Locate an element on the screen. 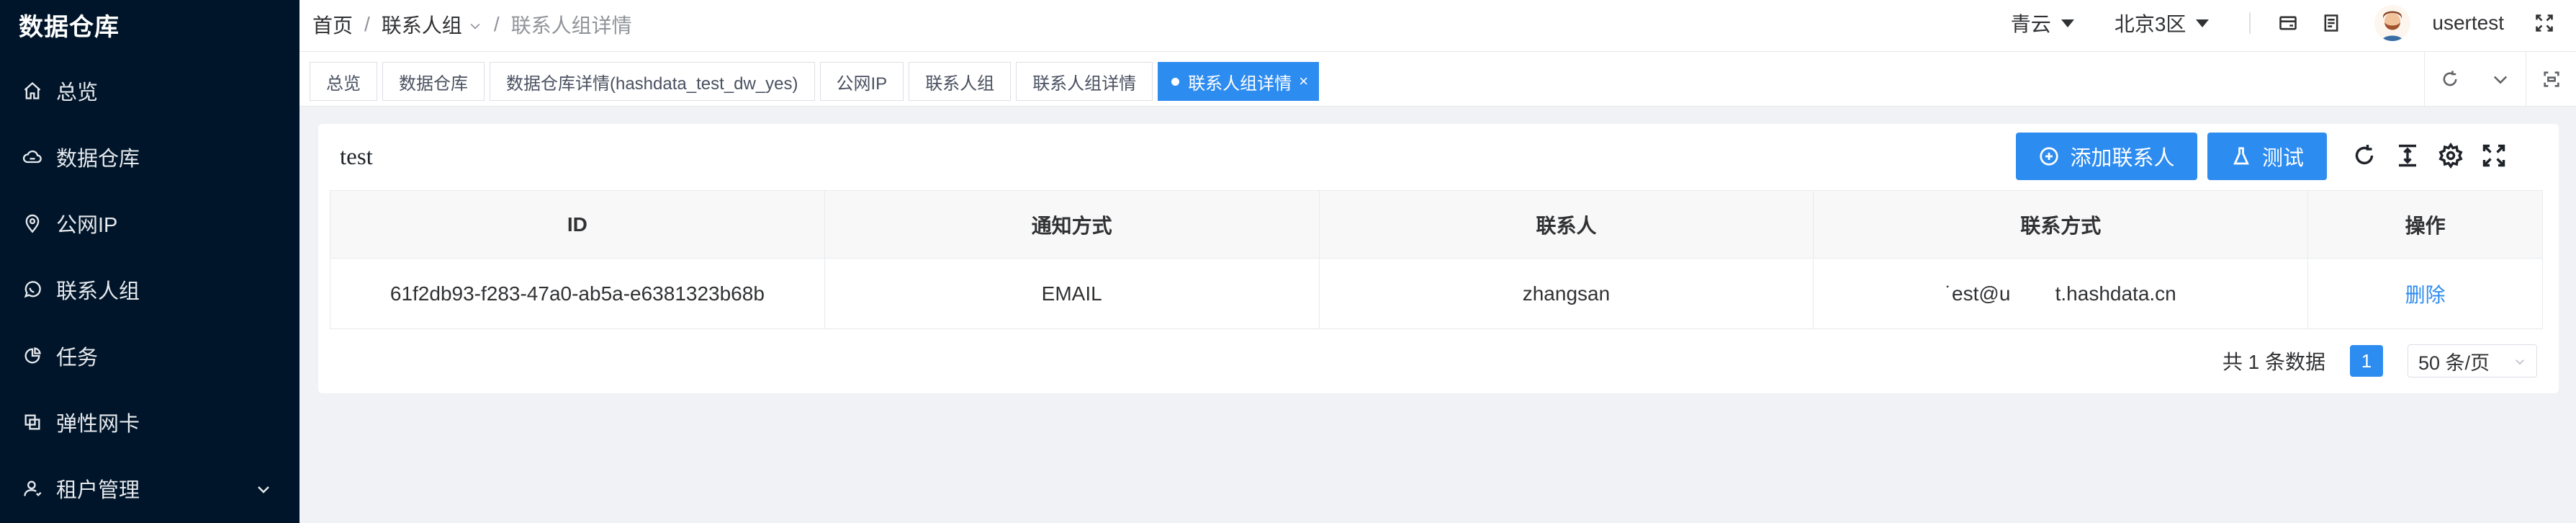  pie-chart-icon is located at coordinates (32, 356).